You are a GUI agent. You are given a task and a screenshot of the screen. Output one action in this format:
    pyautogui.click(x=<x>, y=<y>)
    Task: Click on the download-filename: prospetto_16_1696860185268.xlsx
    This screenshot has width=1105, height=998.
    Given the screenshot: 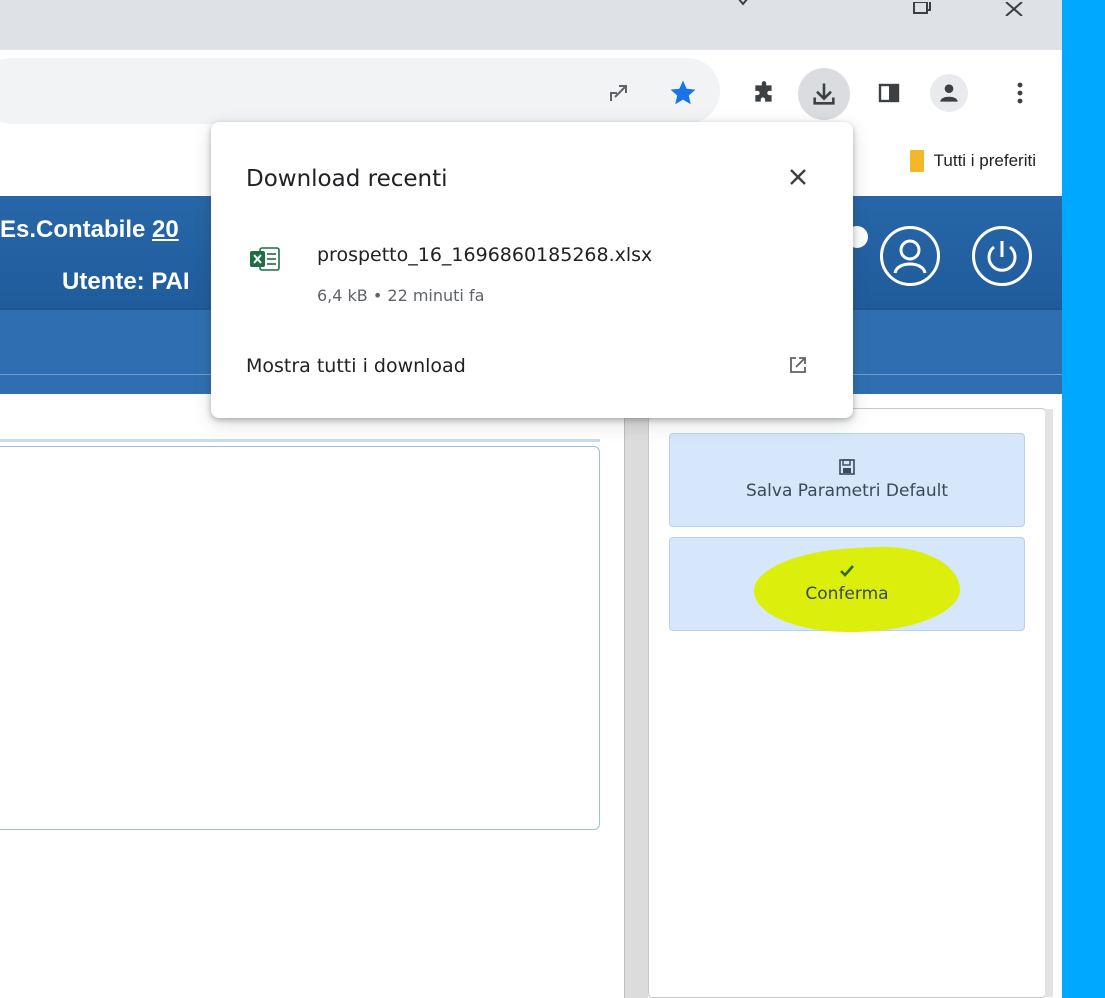 What is the action you would take?
    pyautogui.click(x=485, y=255)
    